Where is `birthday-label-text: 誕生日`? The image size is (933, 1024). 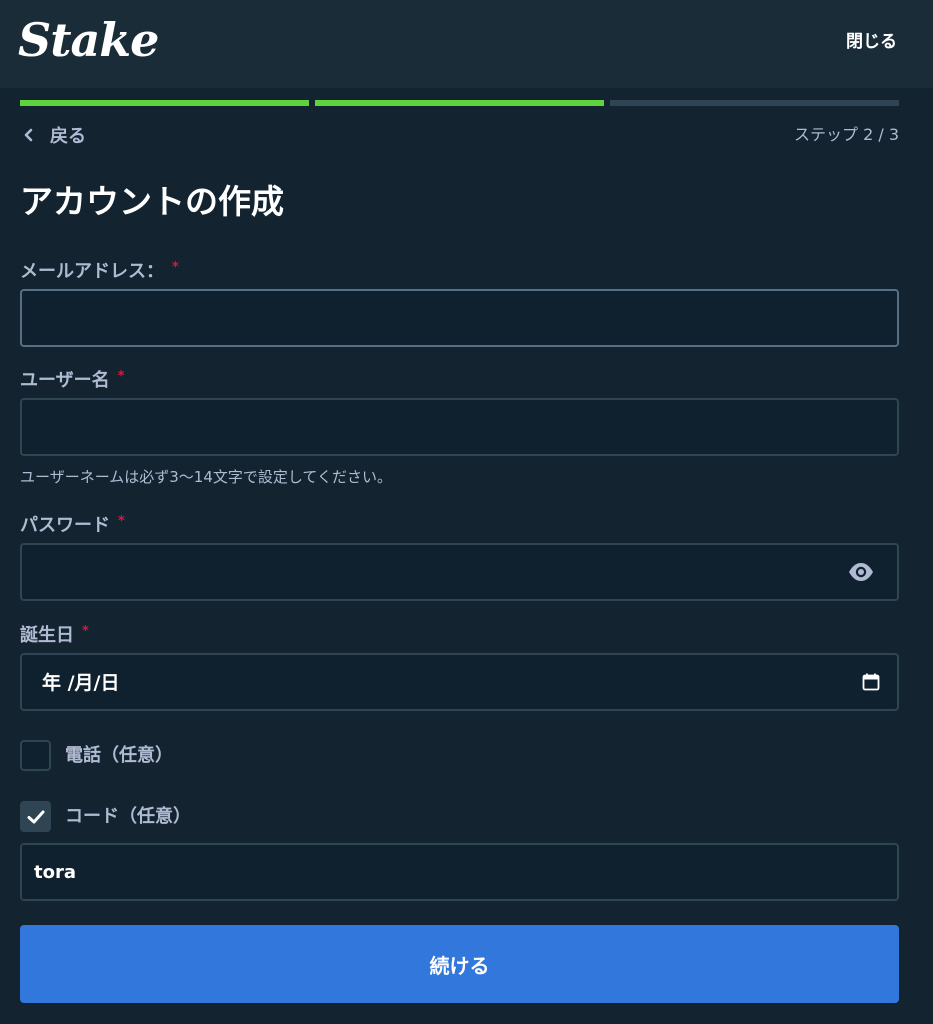 birthday-label-text: 誕生日 is located at coordinates (47, 635).